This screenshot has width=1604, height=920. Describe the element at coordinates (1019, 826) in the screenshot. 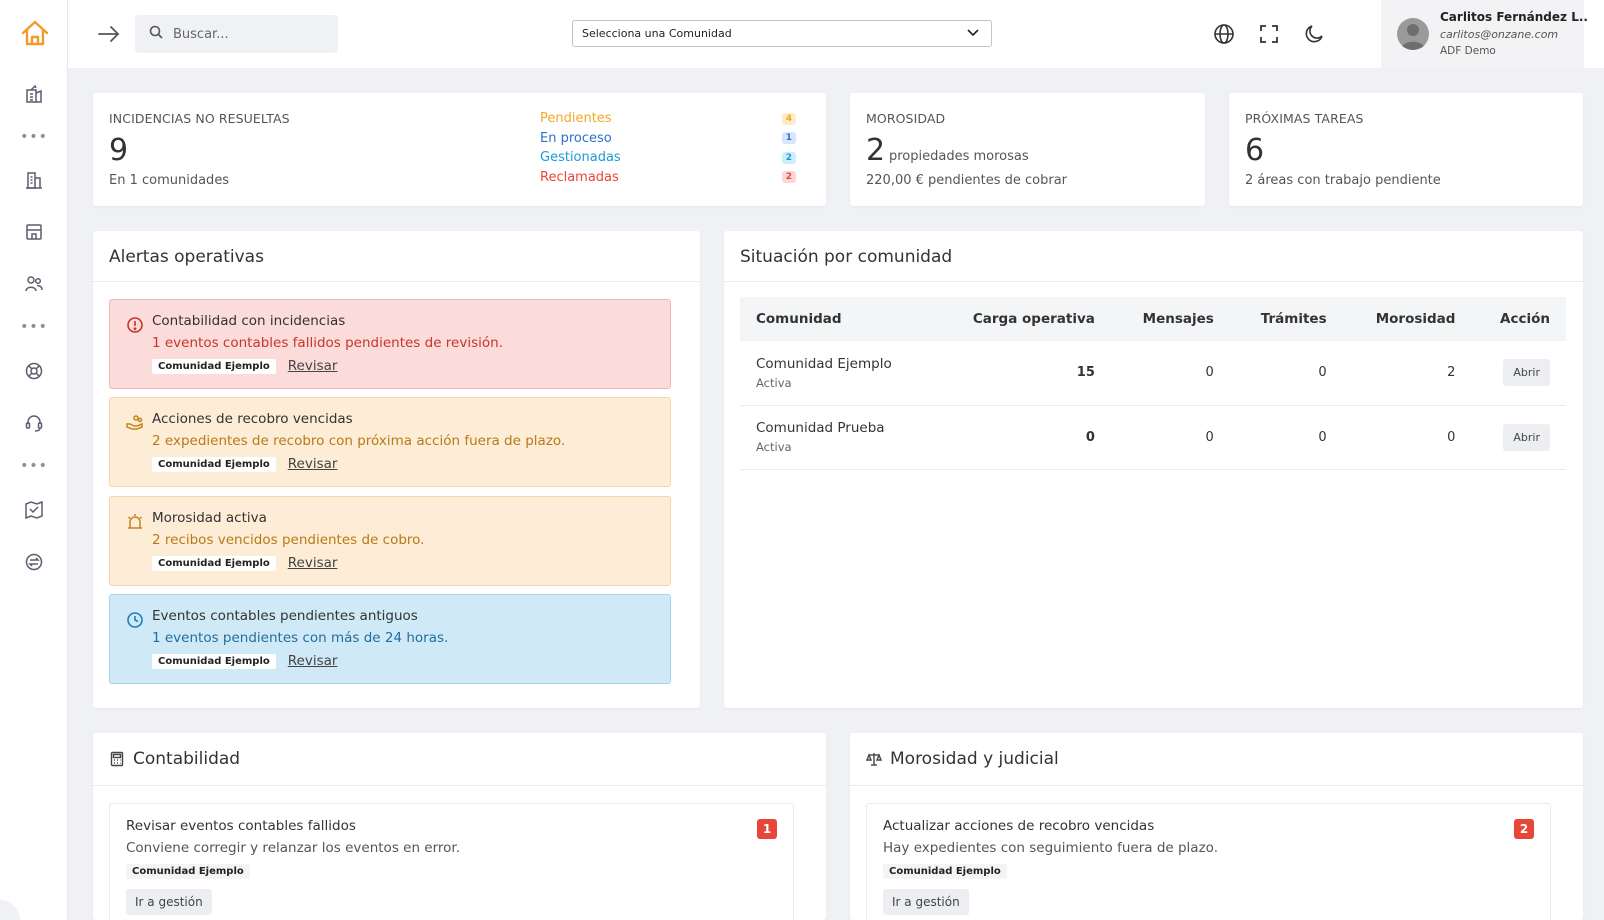

I see `task-title: Actualizar acciones de recobro vencidas` at that location.